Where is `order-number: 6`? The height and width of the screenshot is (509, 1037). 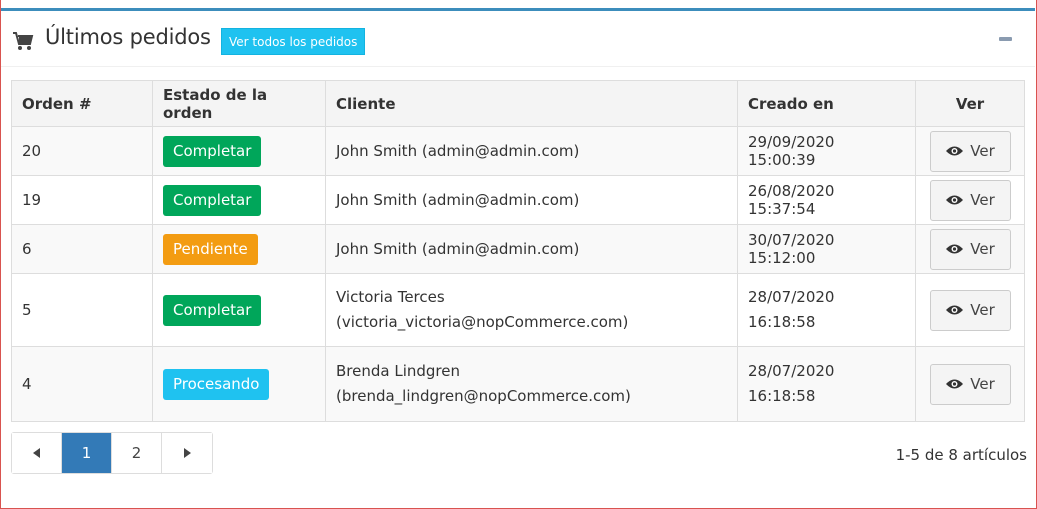 order-number: 6 is located at coordinates (82, 249).